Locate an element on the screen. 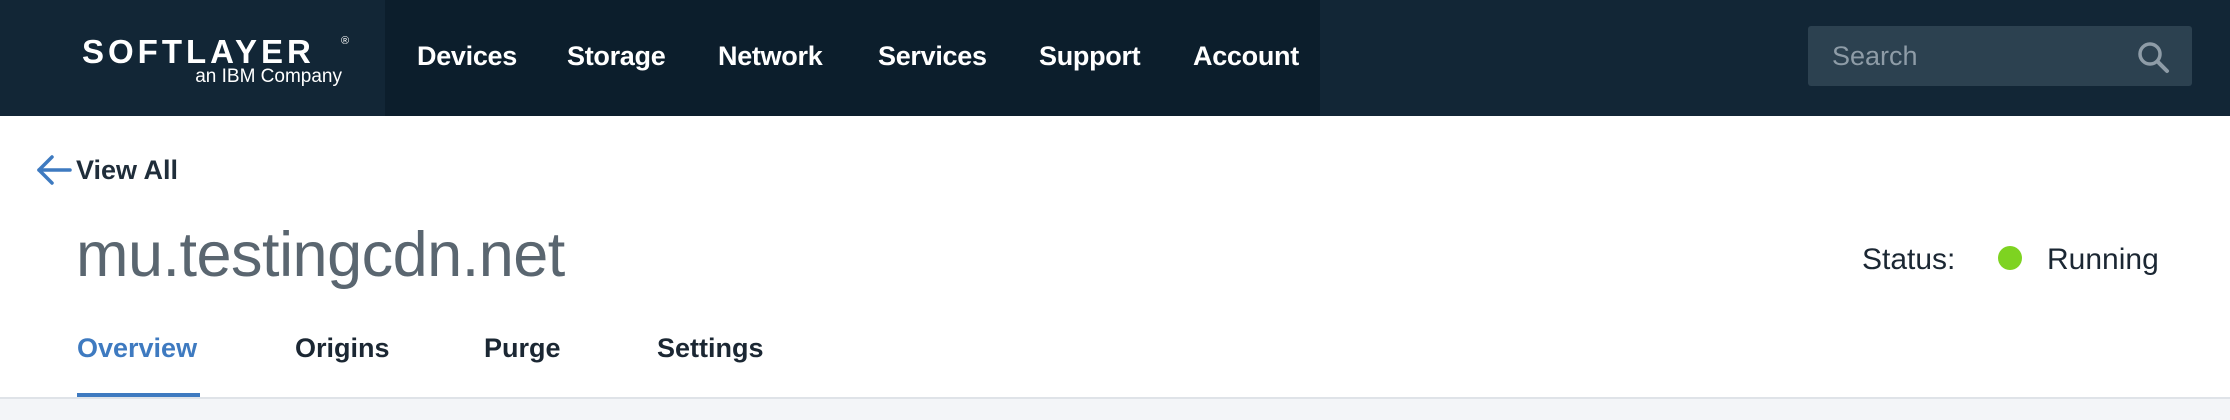 Image resolution: width=2230 pixels, height=420 pixels. tab-origins: Origins is located at coordinates (342, 348).